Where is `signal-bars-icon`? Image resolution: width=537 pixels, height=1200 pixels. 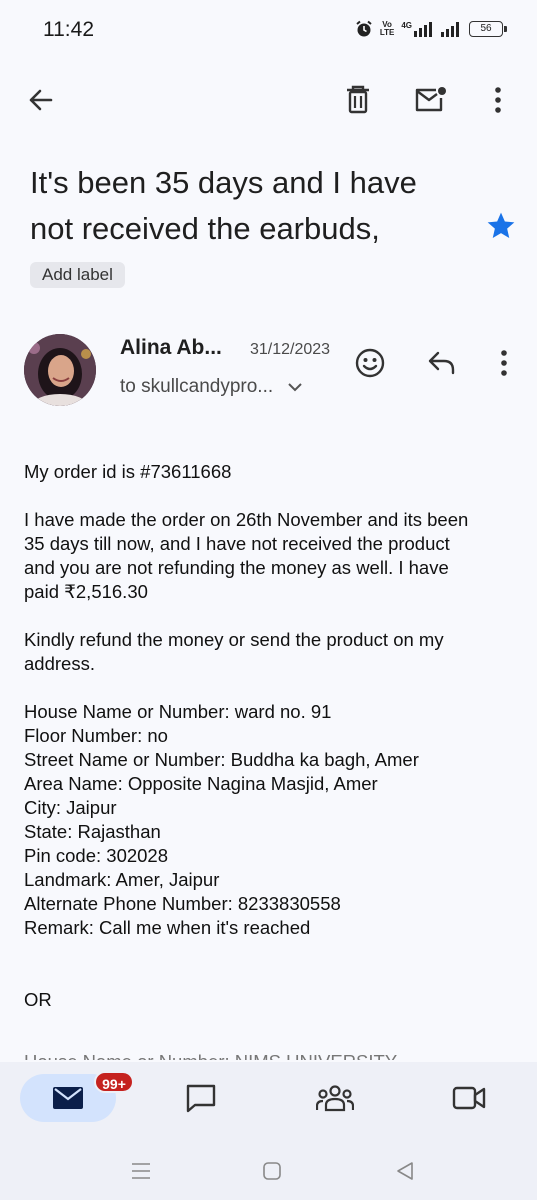 signal-bars-icon is located at coordinates (423, 29).